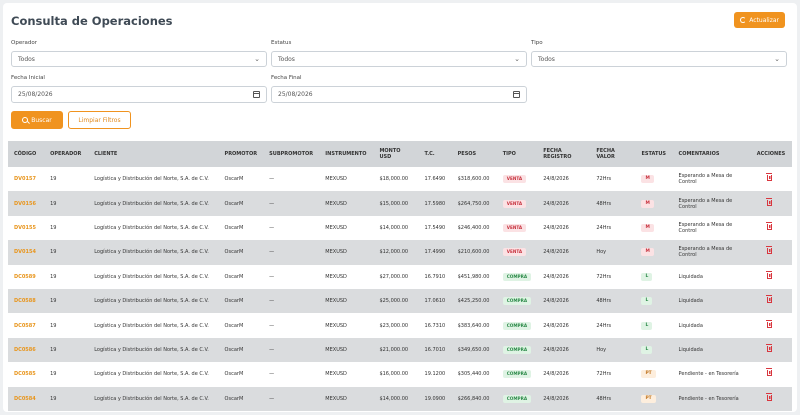 This screenshot has height=415, width=800. Describe the element at coordinates (99, 120) in the screenshot. I see `clear-filters-button: Limpiar Filtros` at that location.